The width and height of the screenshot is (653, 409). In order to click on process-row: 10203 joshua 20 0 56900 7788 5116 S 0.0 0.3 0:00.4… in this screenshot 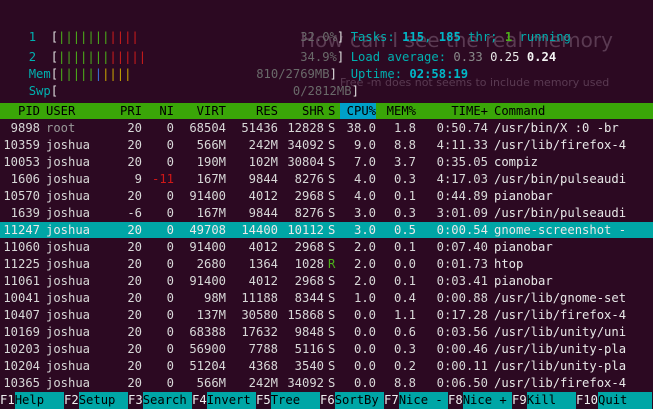, I will do `click(326, 349)`.